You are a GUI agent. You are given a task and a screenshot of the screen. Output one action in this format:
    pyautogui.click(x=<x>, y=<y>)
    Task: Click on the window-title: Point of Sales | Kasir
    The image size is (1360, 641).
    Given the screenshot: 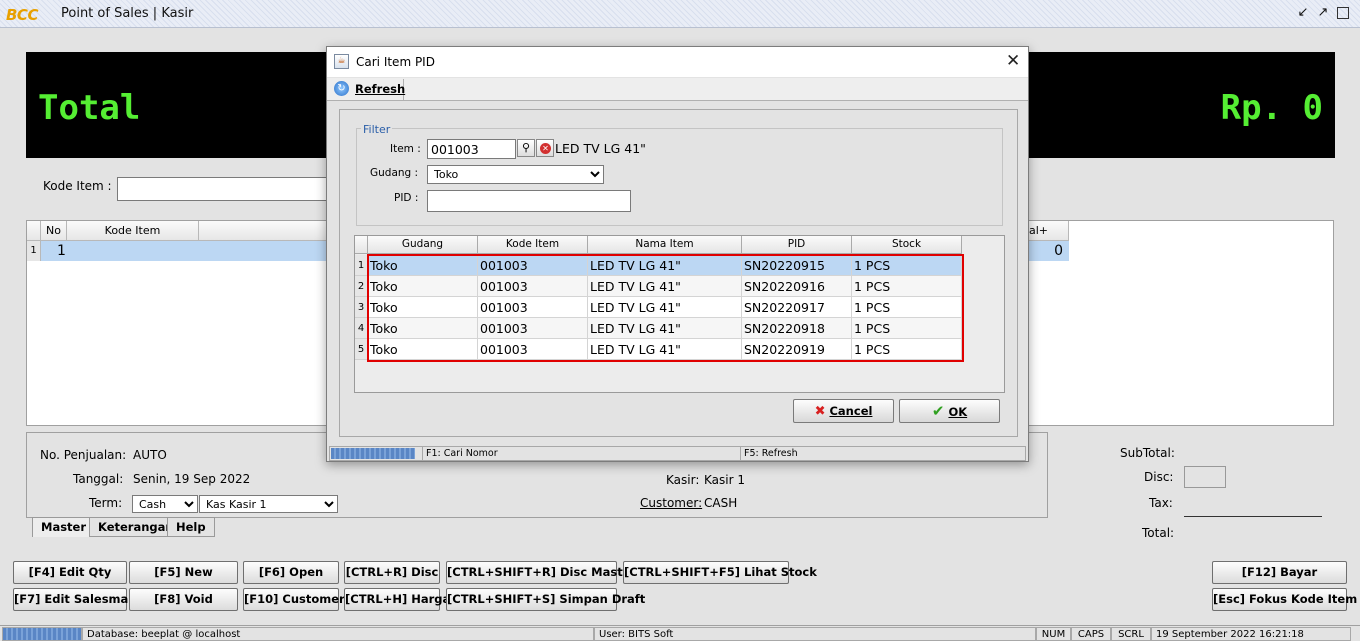 What is the action you would take?
    pyautogui.click(x=127, y=13)
    